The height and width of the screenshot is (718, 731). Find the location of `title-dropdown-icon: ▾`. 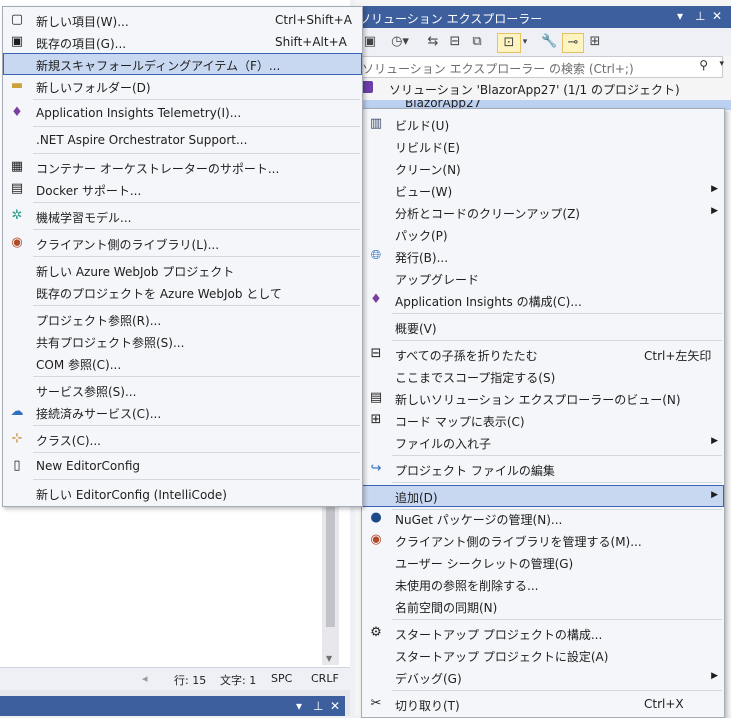

title-dropdown-icon: ▾ is located at coordinates (680, 16).